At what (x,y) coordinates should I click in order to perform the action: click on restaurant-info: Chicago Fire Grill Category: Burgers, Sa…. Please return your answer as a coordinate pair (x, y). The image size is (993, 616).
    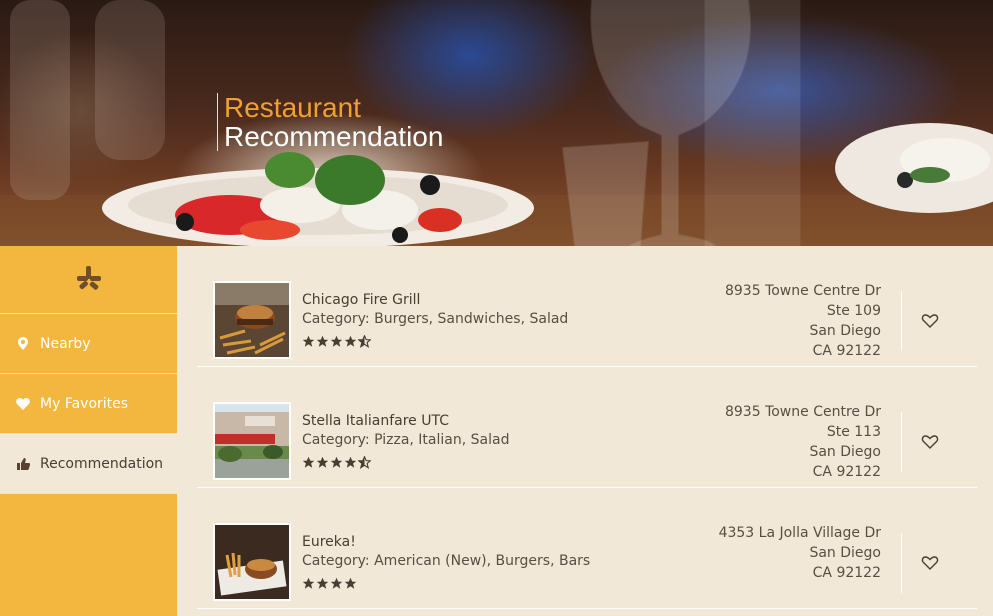
    Looking at the image, I should click on (435, 320).